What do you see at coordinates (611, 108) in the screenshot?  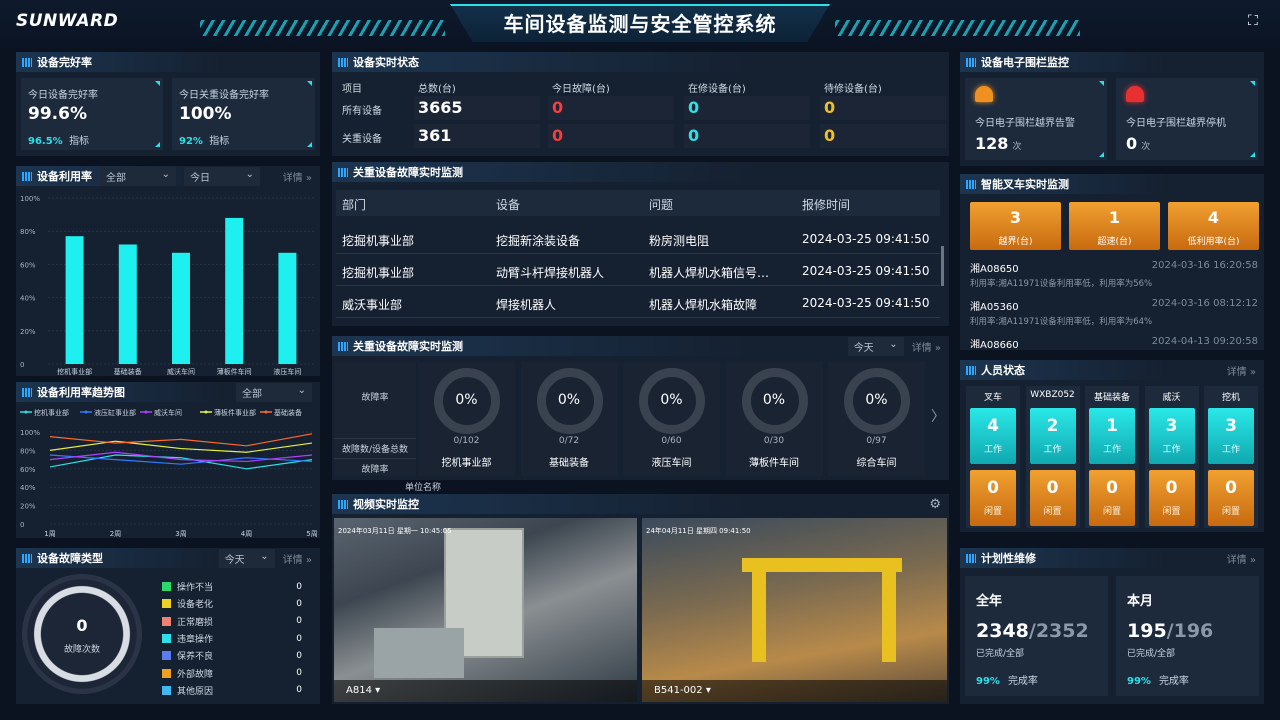 I see `cell-fault: 0` at bounding box center [611, 108].